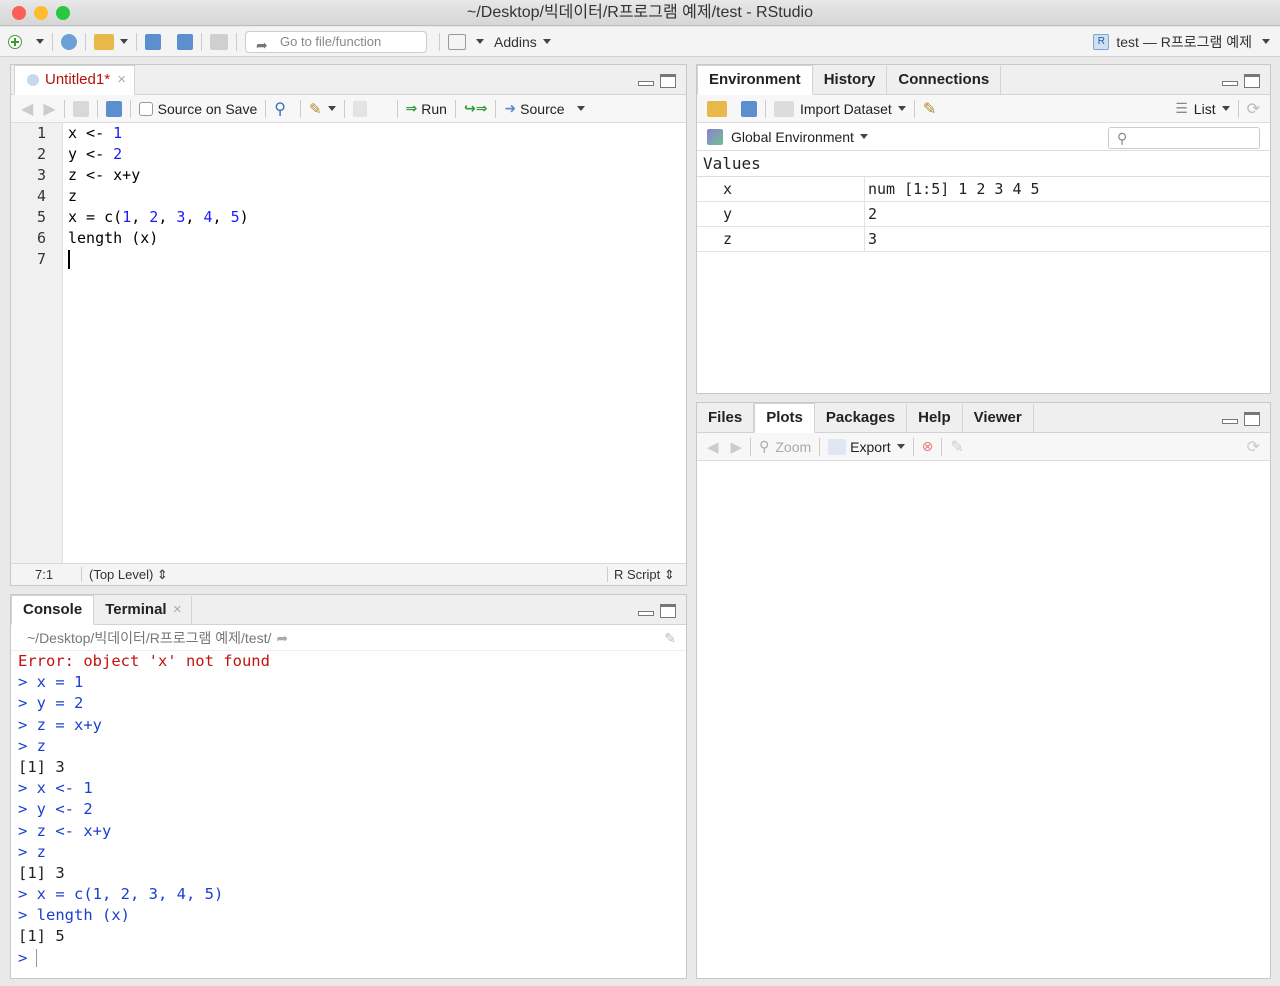 This screenshot has width=1280, height=986. What do you see at coordinates (27, 109) in the screenshot?
I see `back-icon: ◀` at bounding box center [27, 109].